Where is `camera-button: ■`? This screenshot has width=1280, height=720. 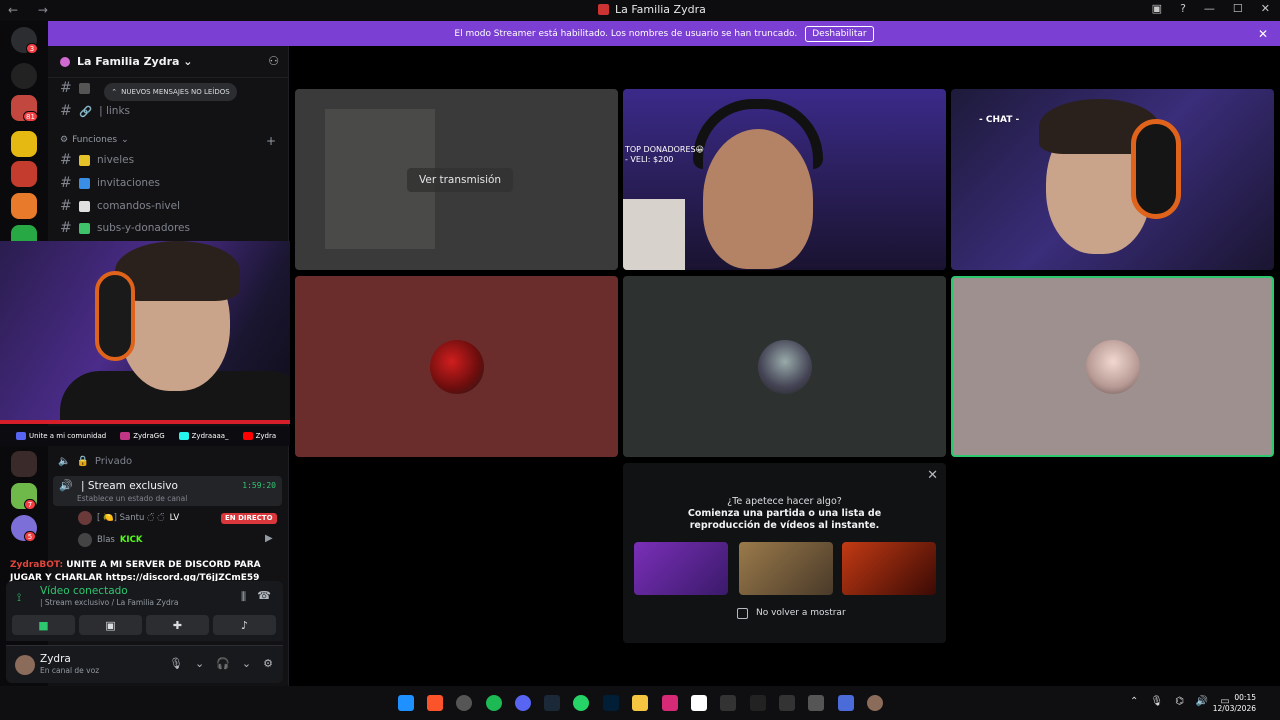
camera-button: ■ is located at coordinates (43, 625).